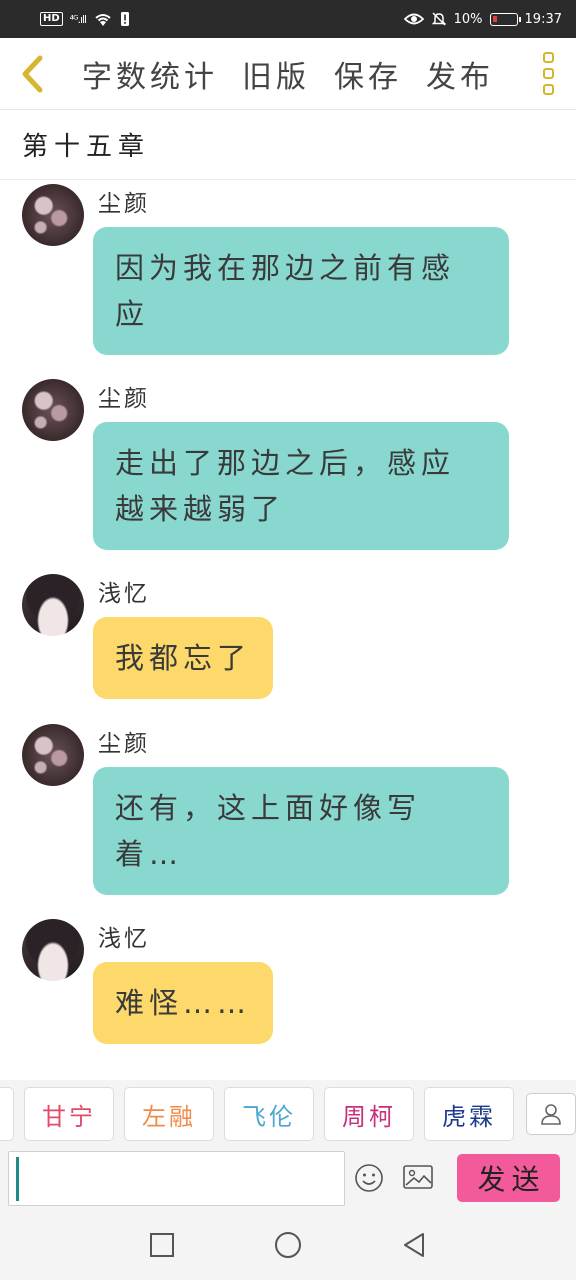  Describe the element at coordinates (276, 74) in the screenshot. I see `old-version-button: 旧版` at that location.